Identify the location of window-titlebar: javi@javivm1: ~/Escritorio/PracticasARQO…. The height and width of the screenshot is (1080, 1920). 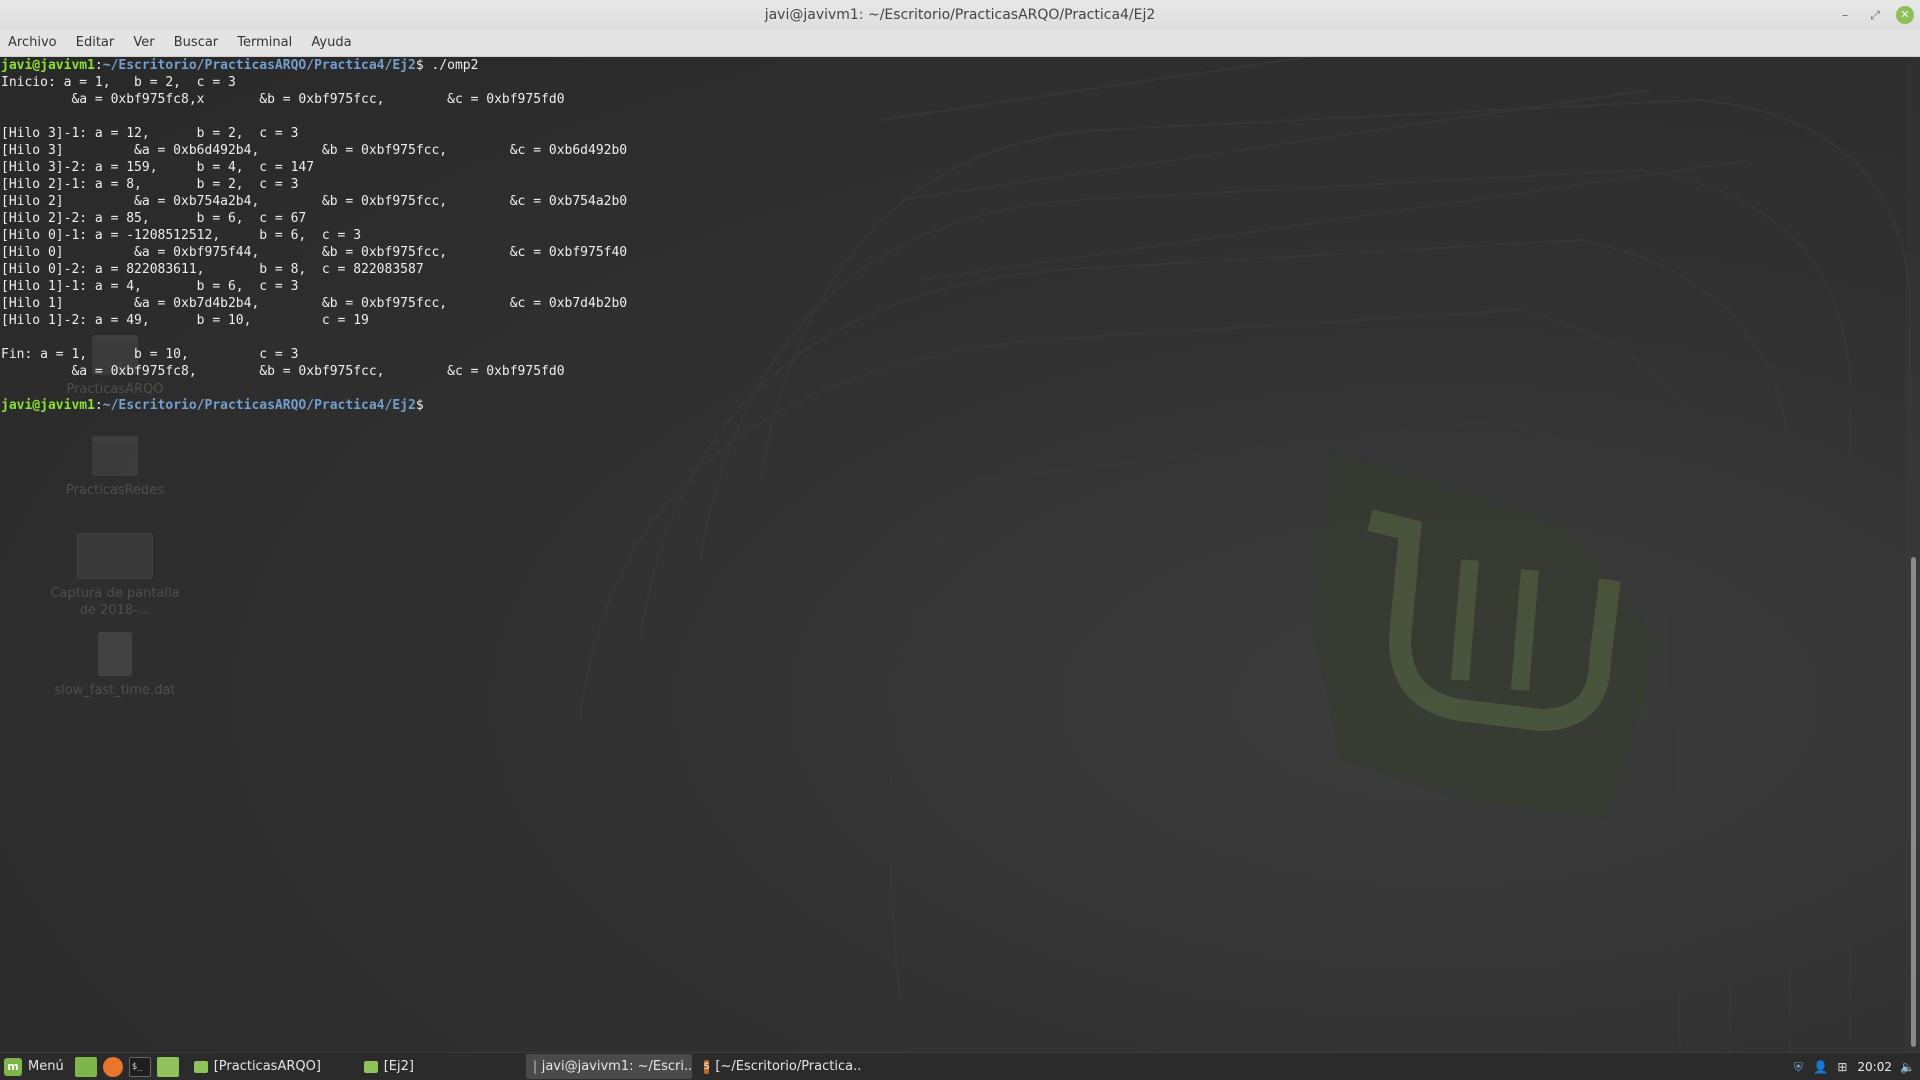
(960, 15).